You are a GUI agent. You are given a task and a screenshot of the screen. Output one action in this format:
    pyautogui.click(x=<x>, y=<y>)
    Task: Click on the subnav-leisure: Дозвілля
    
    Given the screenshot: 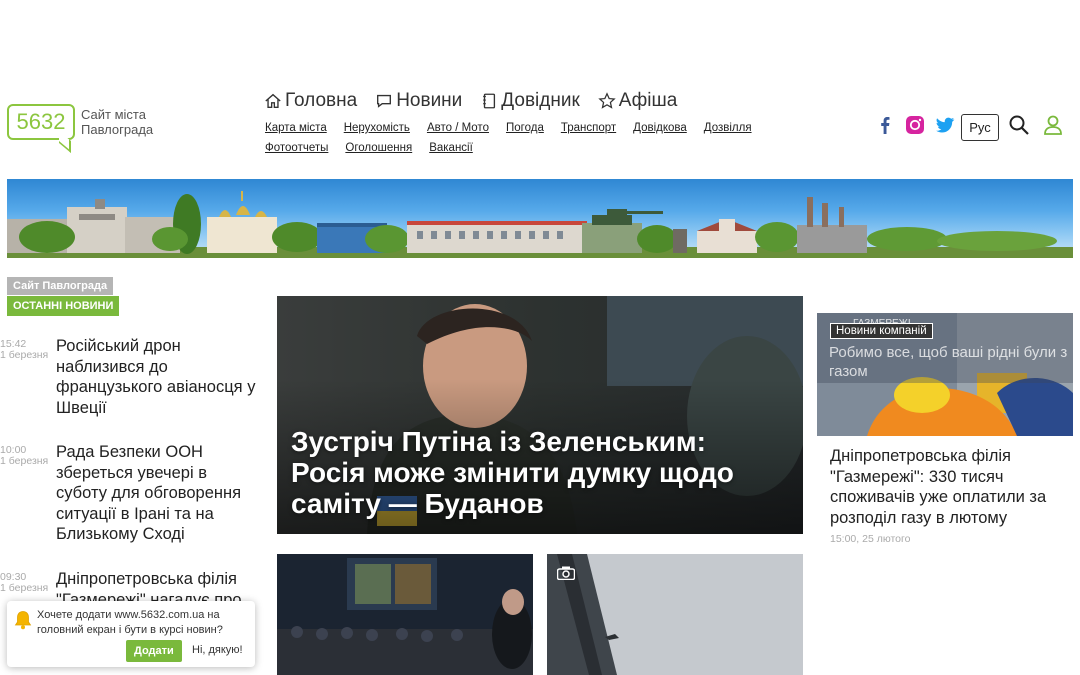 What is the action you would take?
    pyautogui.click(x=728, y=128)
    